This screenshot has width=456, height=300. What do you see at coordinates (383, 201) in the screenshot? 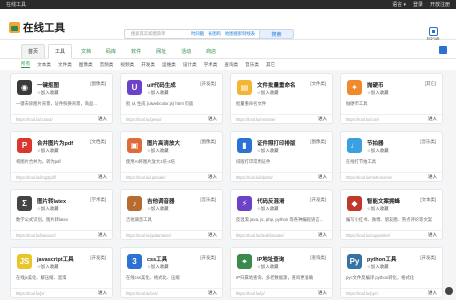
I see `tool-name: 智能文案拥峰` at bounding box center [383, 201].